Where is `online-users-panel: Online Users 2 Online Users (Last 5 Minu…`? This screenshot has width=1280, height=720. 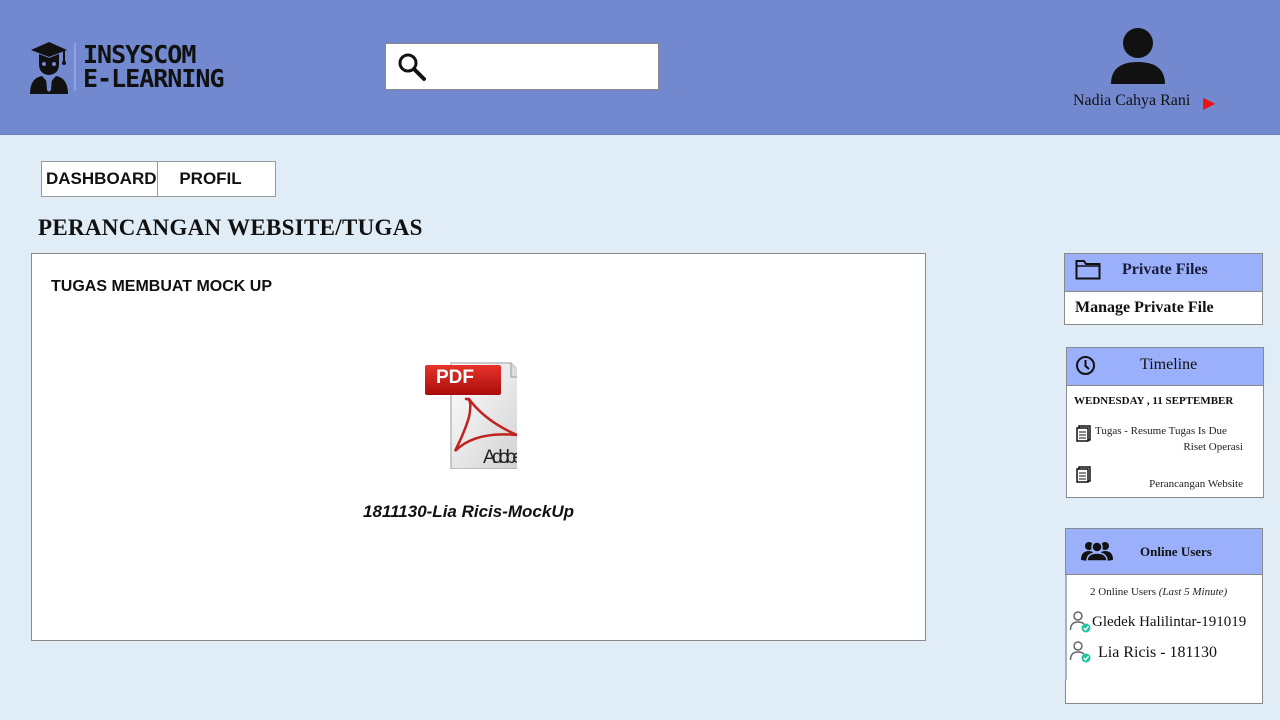 online-users-panel: Online Users 2 Online Users (Last 5 Minu… is located at coordinates (1164, 616).